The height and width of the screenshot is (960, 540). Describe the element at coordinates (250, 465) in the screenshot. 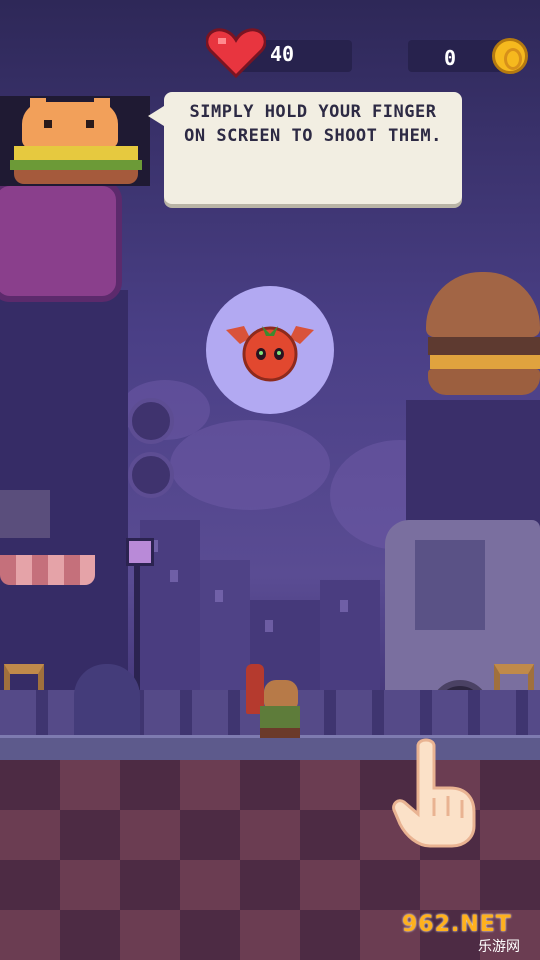

I see `cloud` at that location.